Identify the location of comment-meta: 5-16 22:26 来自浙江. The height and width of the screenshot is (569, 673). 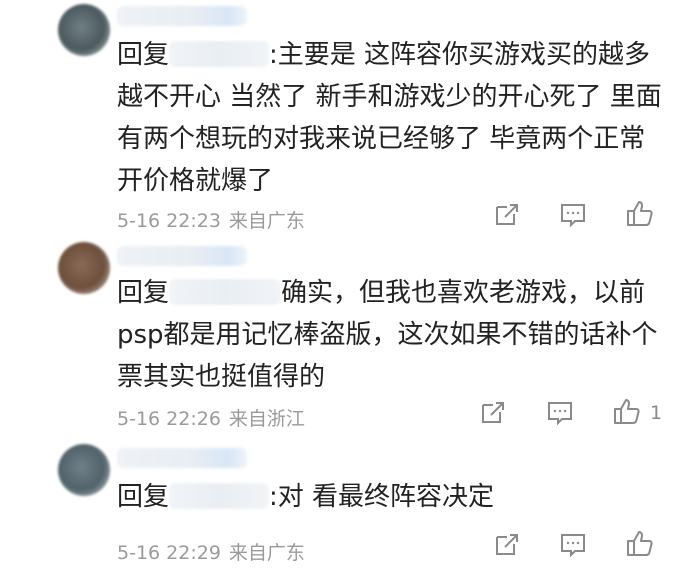
(211, 417).